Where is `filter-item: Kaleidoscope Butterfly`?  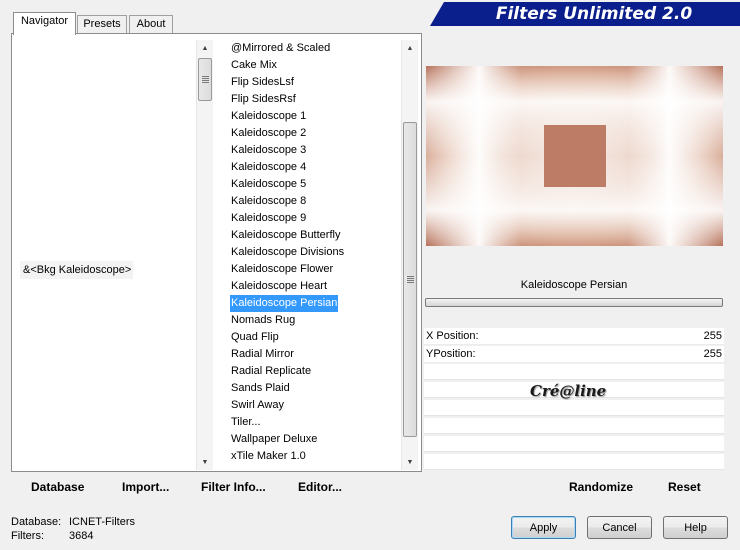
filter-item: Kaleidoscope Butterfly is located at coordinates (285, 235).